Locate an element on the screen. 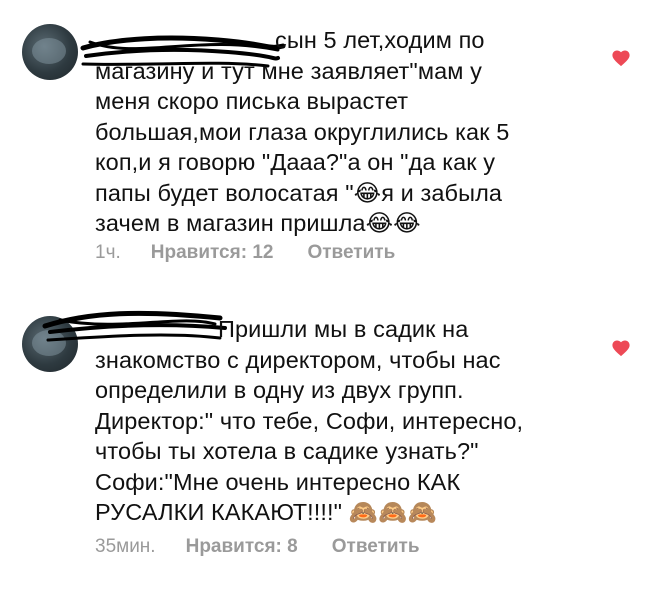 This screenshot has height=600, width=667. comment-line: Пришли мы в садик на is located at coordinates (343, 329).